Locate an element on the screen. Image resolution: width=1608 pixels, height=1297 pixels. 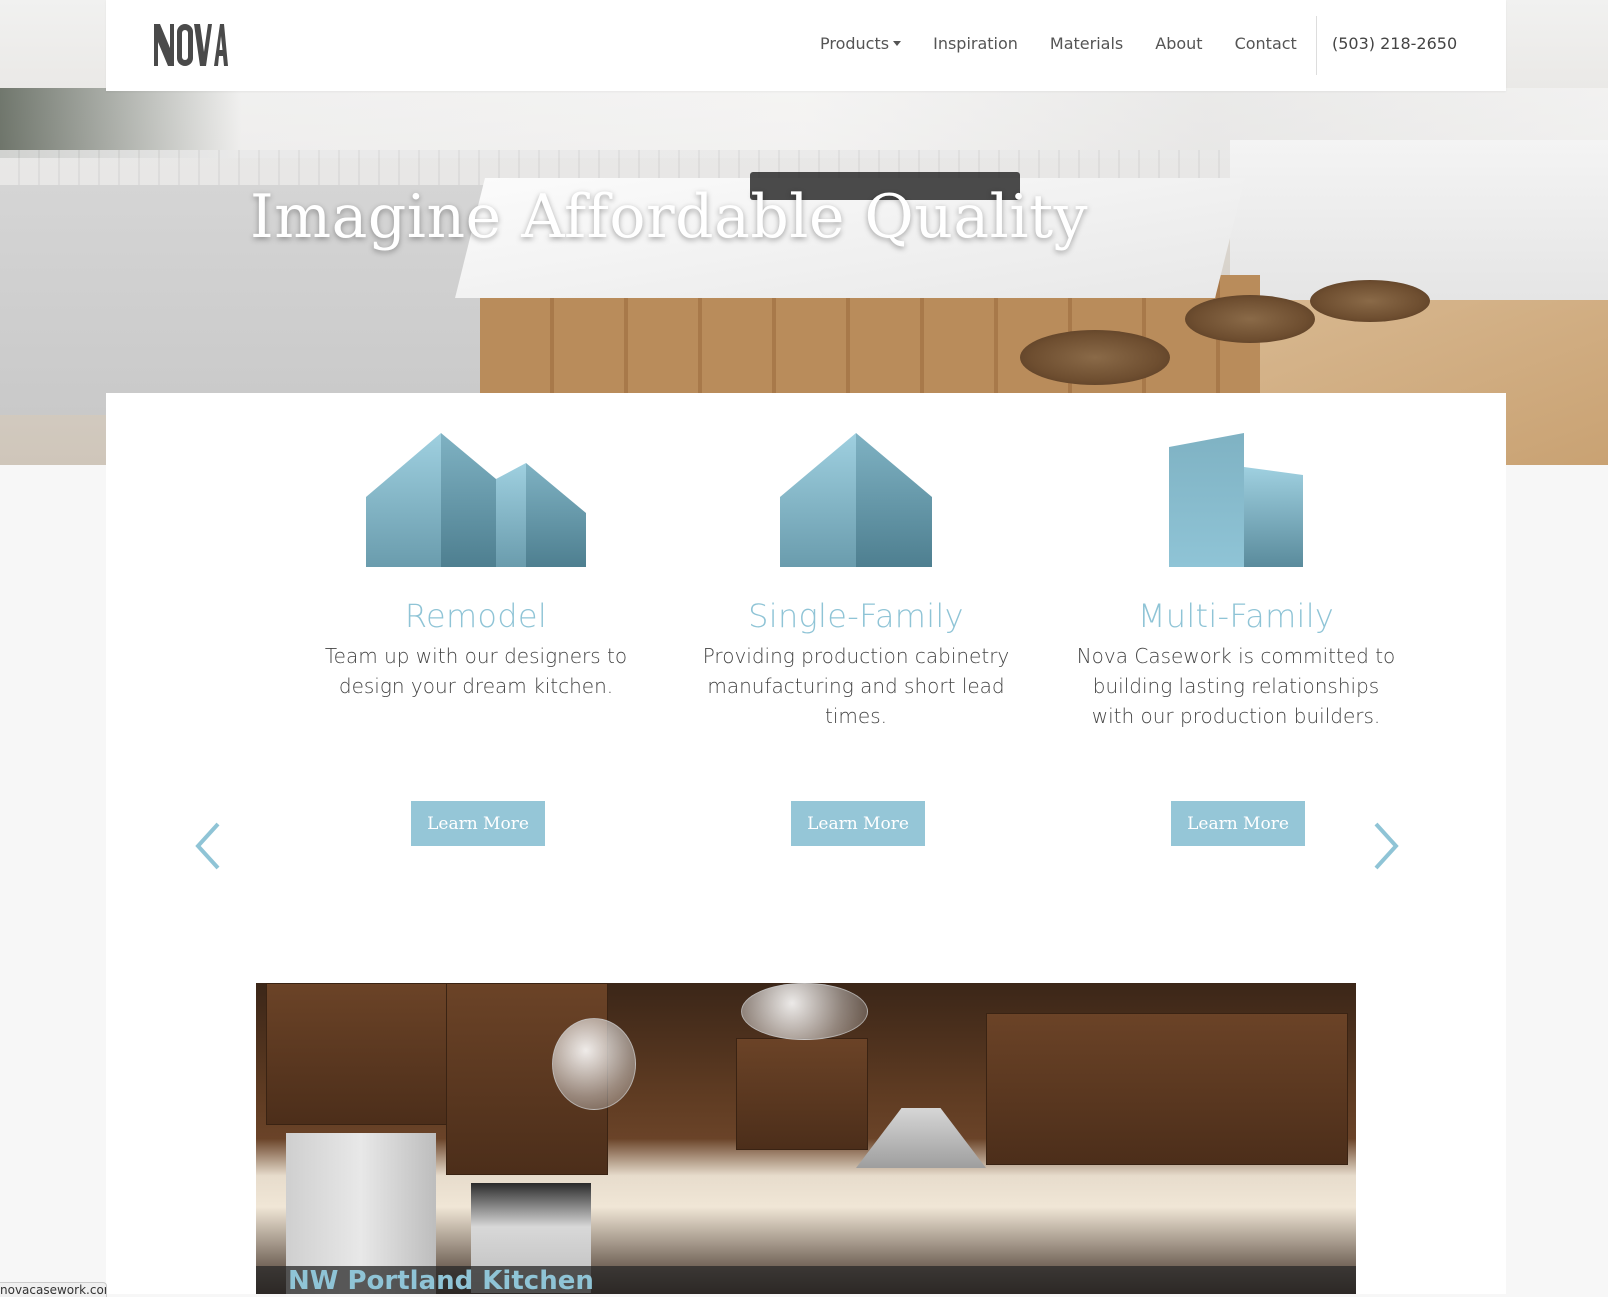
house-icon is located at coordinates (856, 500).